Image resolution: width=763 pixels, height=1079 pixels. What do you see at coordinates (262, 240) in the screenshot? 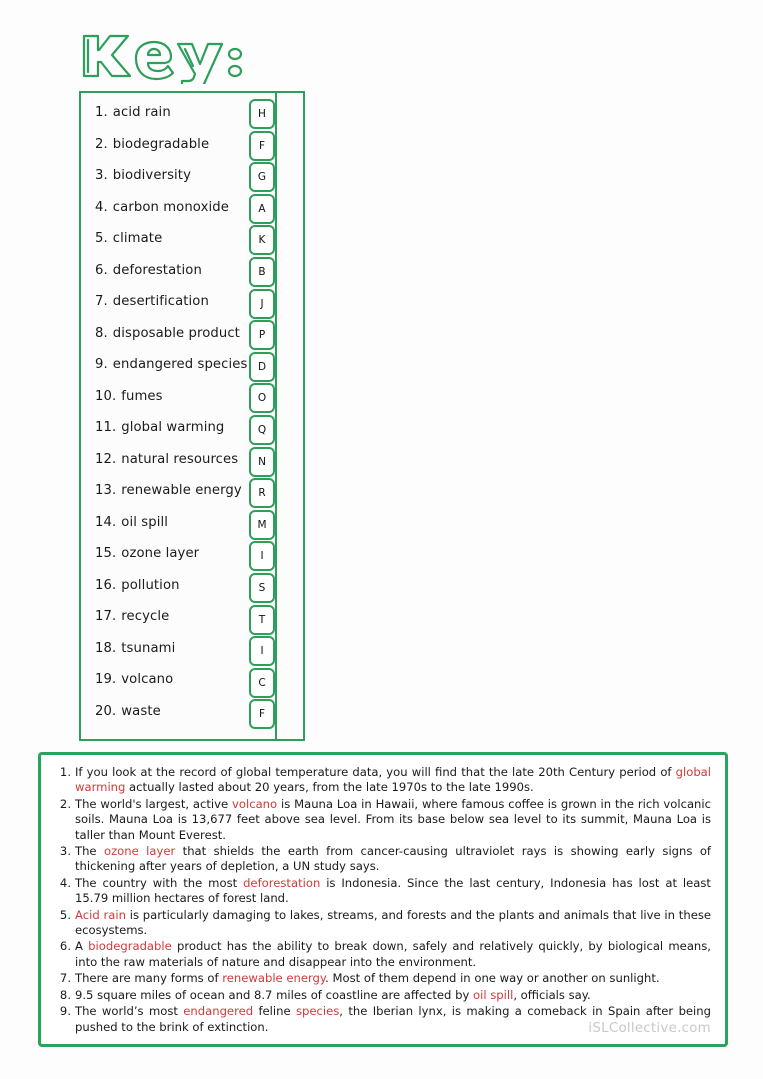
I see `answer-letter-cell: K` at bounding box center [262, 240].